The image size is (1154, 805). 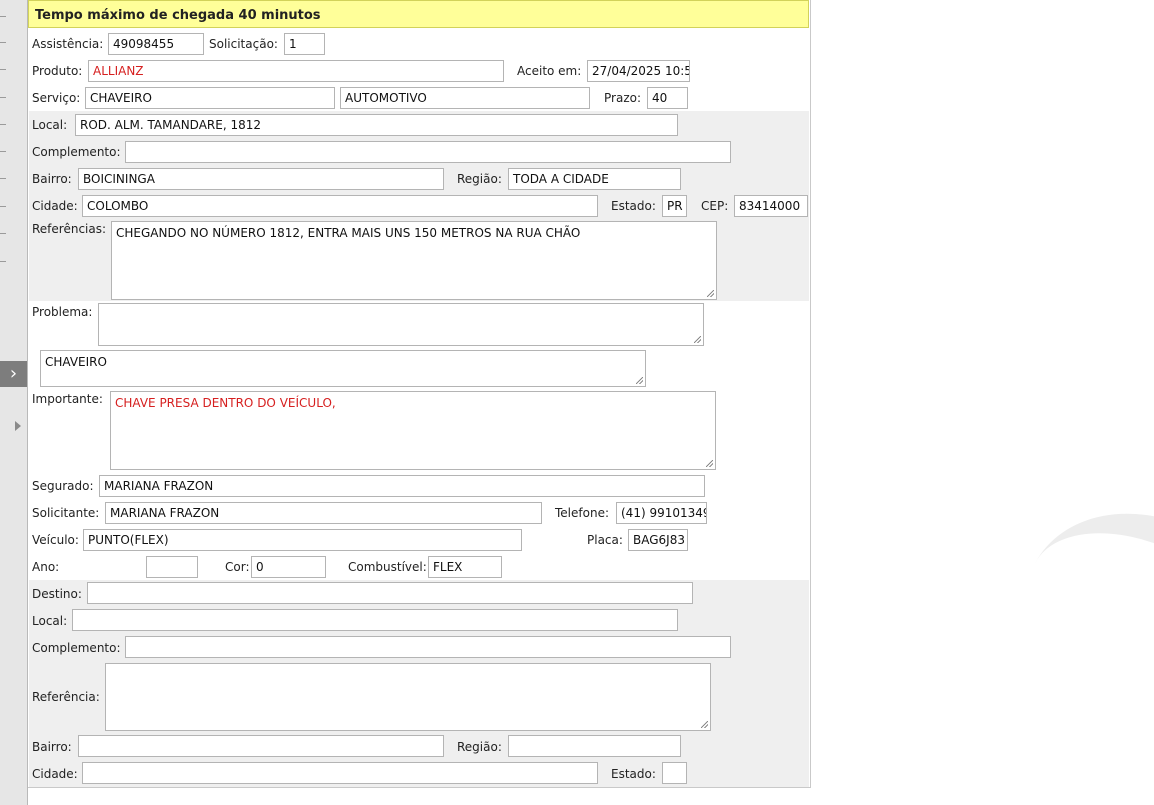 I want to click on dest-regiao-field, so click(x=594, y=746).